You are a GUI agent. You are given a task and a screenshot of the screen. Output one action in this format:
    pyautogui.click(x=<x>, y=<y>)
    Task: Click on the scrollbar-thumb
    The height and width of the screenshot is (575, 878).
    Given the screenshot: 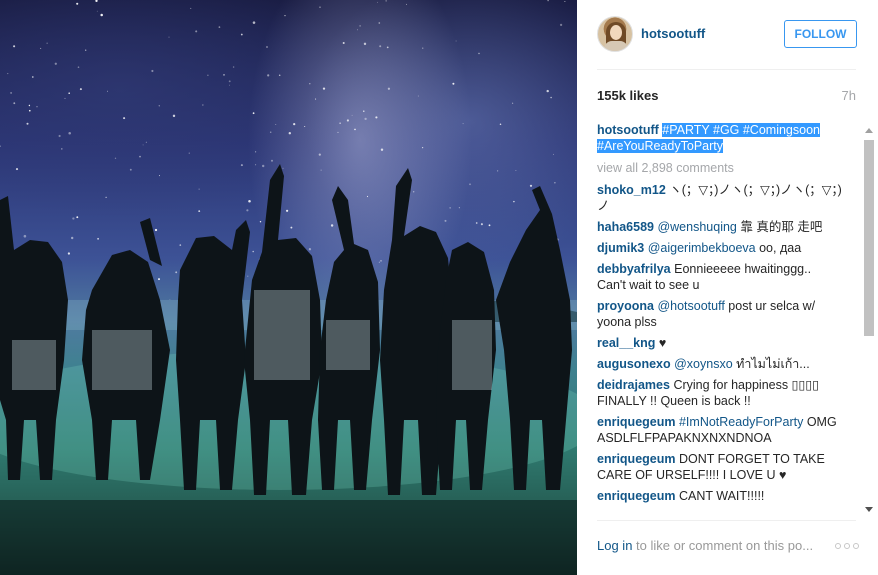 What is the action you would take?
    pyautogui.click(x=869, y=238)
    